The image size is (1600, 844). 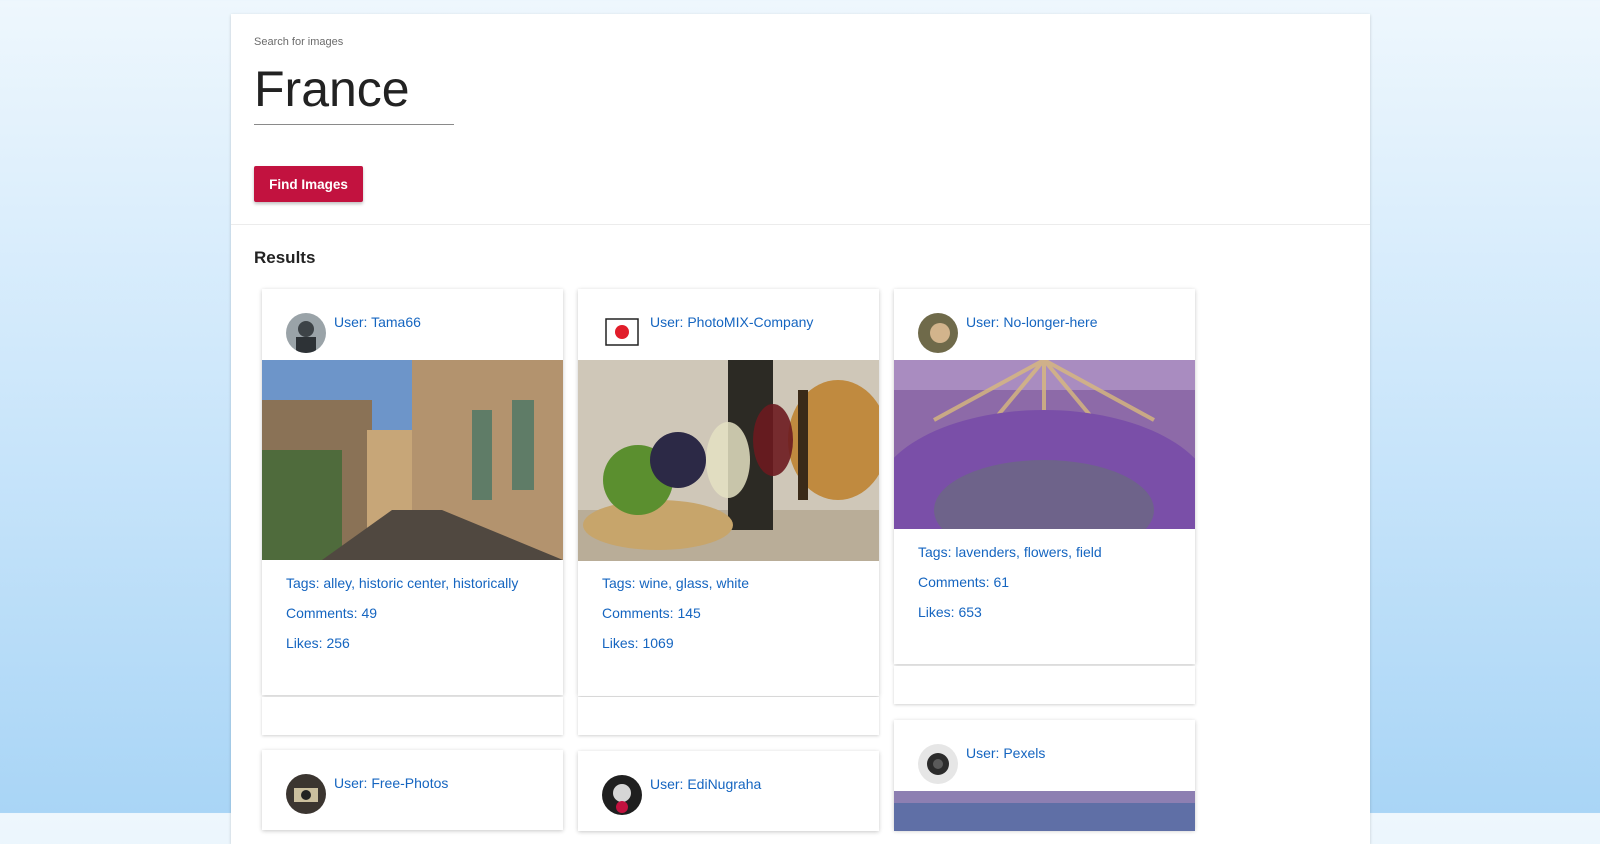 What do you see at coordinates (950, 612) in the screenshot?
I see `card-likes: Likes: 653` at bounding box center [950, 612].